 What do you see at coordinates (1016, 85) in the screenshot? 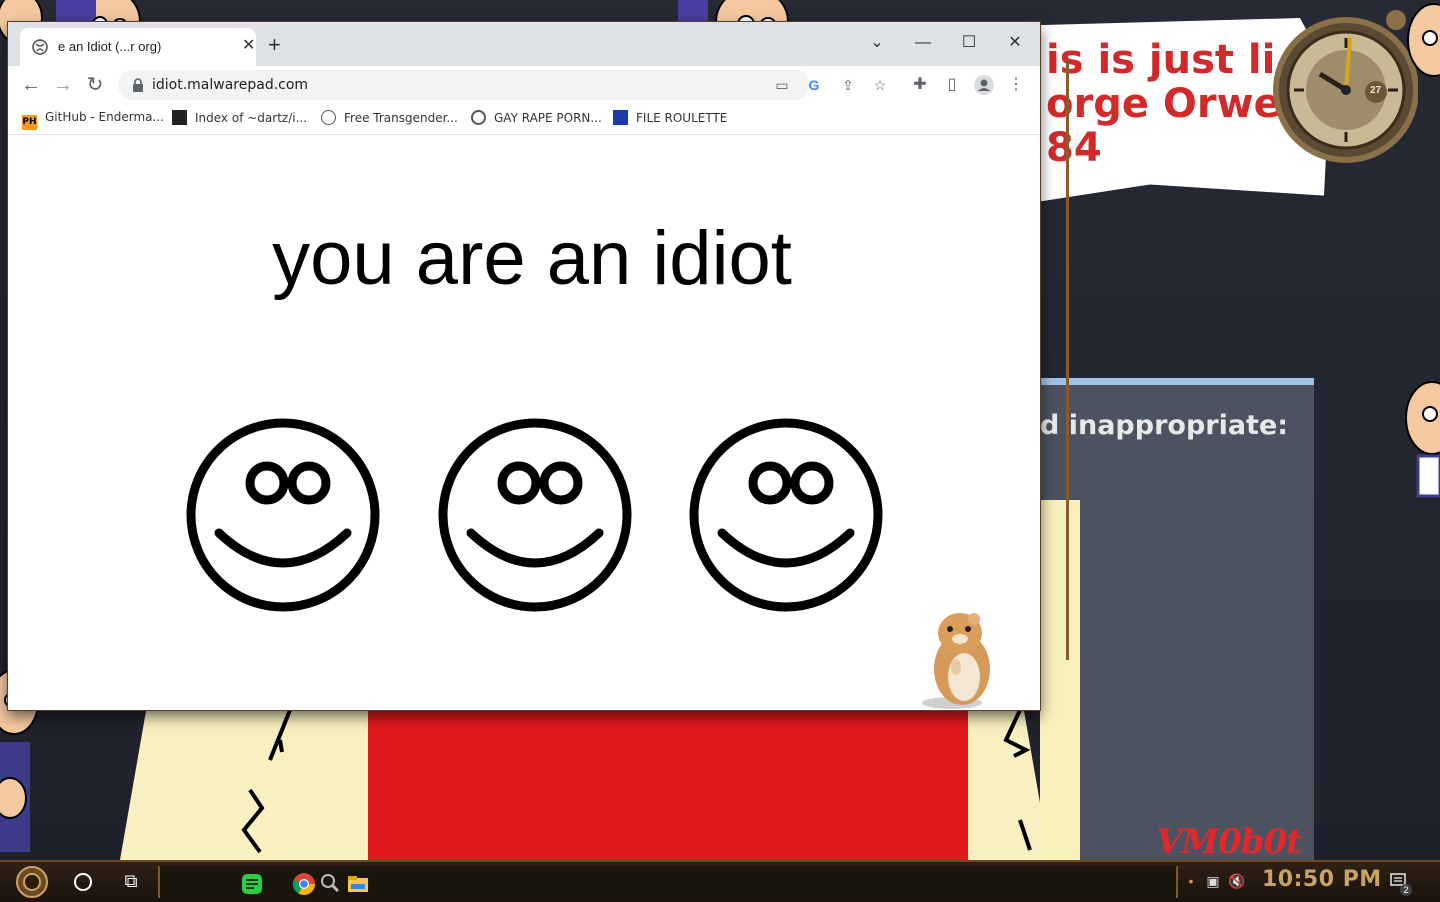
I see `menu-kebab-icon: ⋮` at bounding box center [1016, 85].